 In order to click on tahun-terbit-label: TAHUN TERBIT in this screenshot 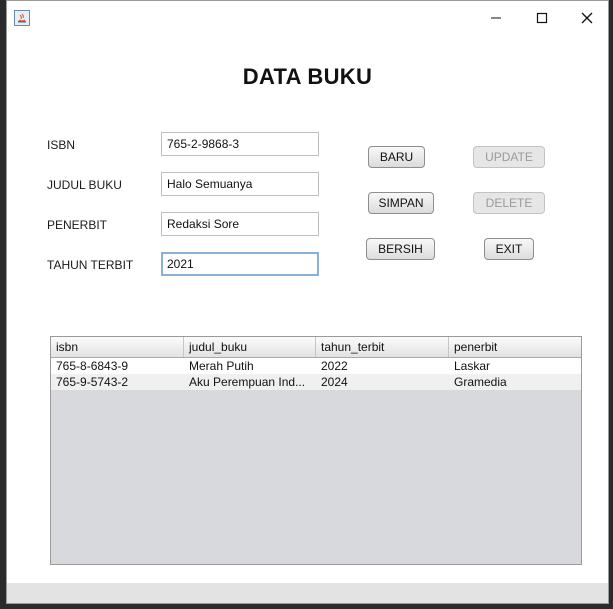, I will do `click(90, 265)`.